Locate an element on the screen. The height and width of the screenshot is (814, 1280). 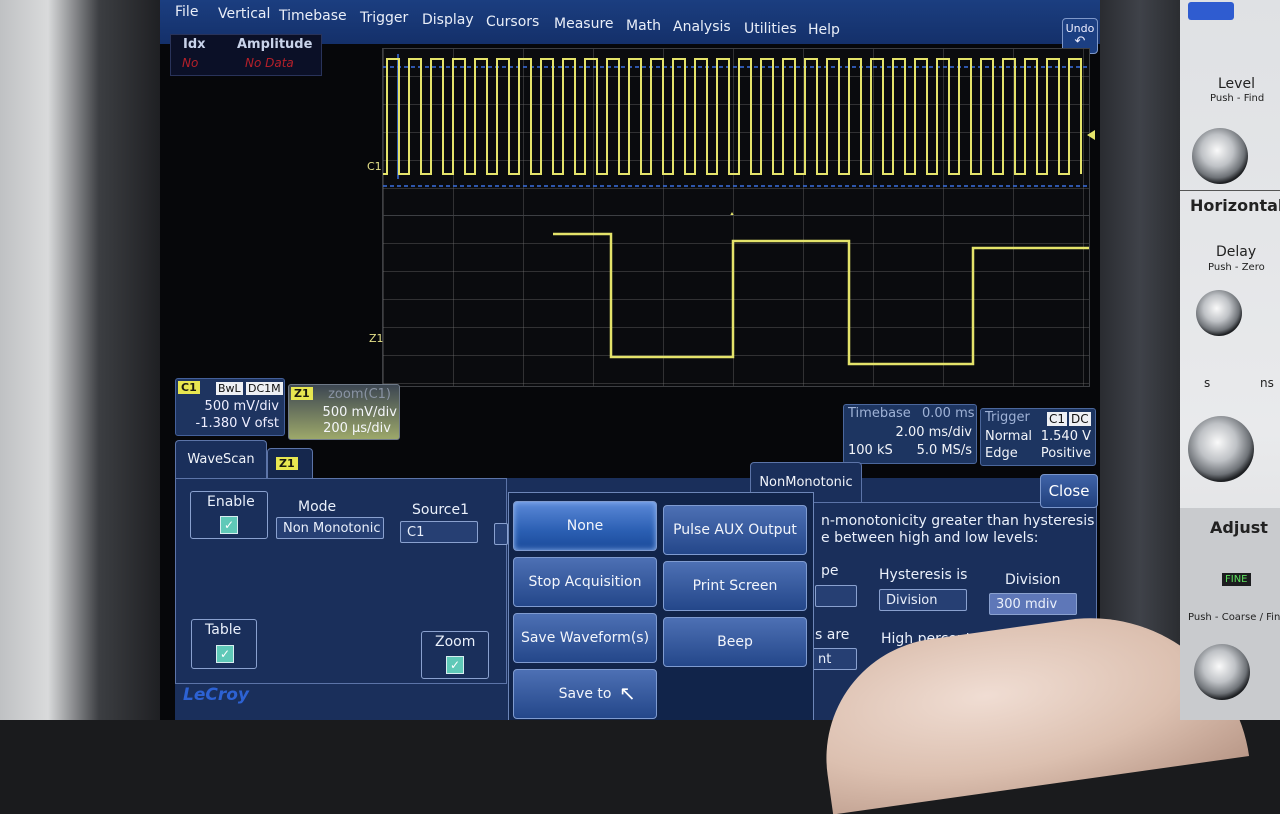
source1-label: Source1 is located at coordinates (440, 510).